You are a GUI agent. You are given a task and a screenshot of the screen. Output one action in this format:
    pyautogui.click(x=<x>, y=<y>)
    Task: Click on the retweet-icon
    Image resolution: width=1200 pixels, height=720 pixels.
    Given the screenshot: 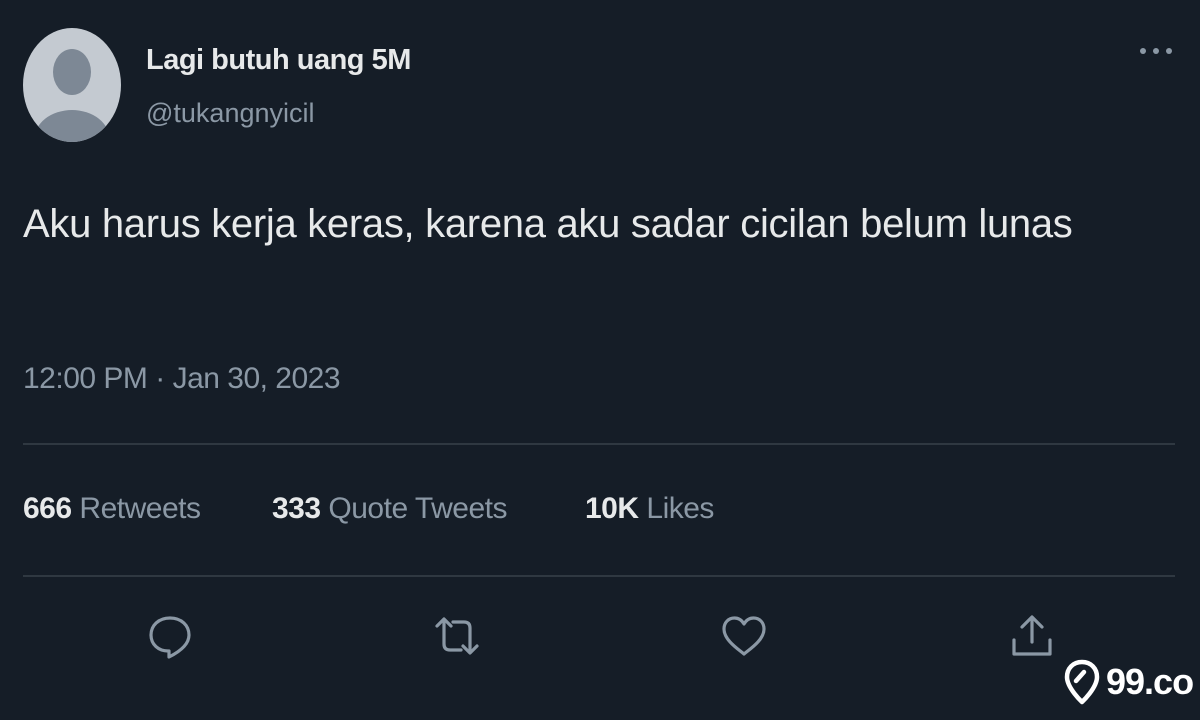 What is the action you would take?
    pyautogui.click(x=457, y=636)
    